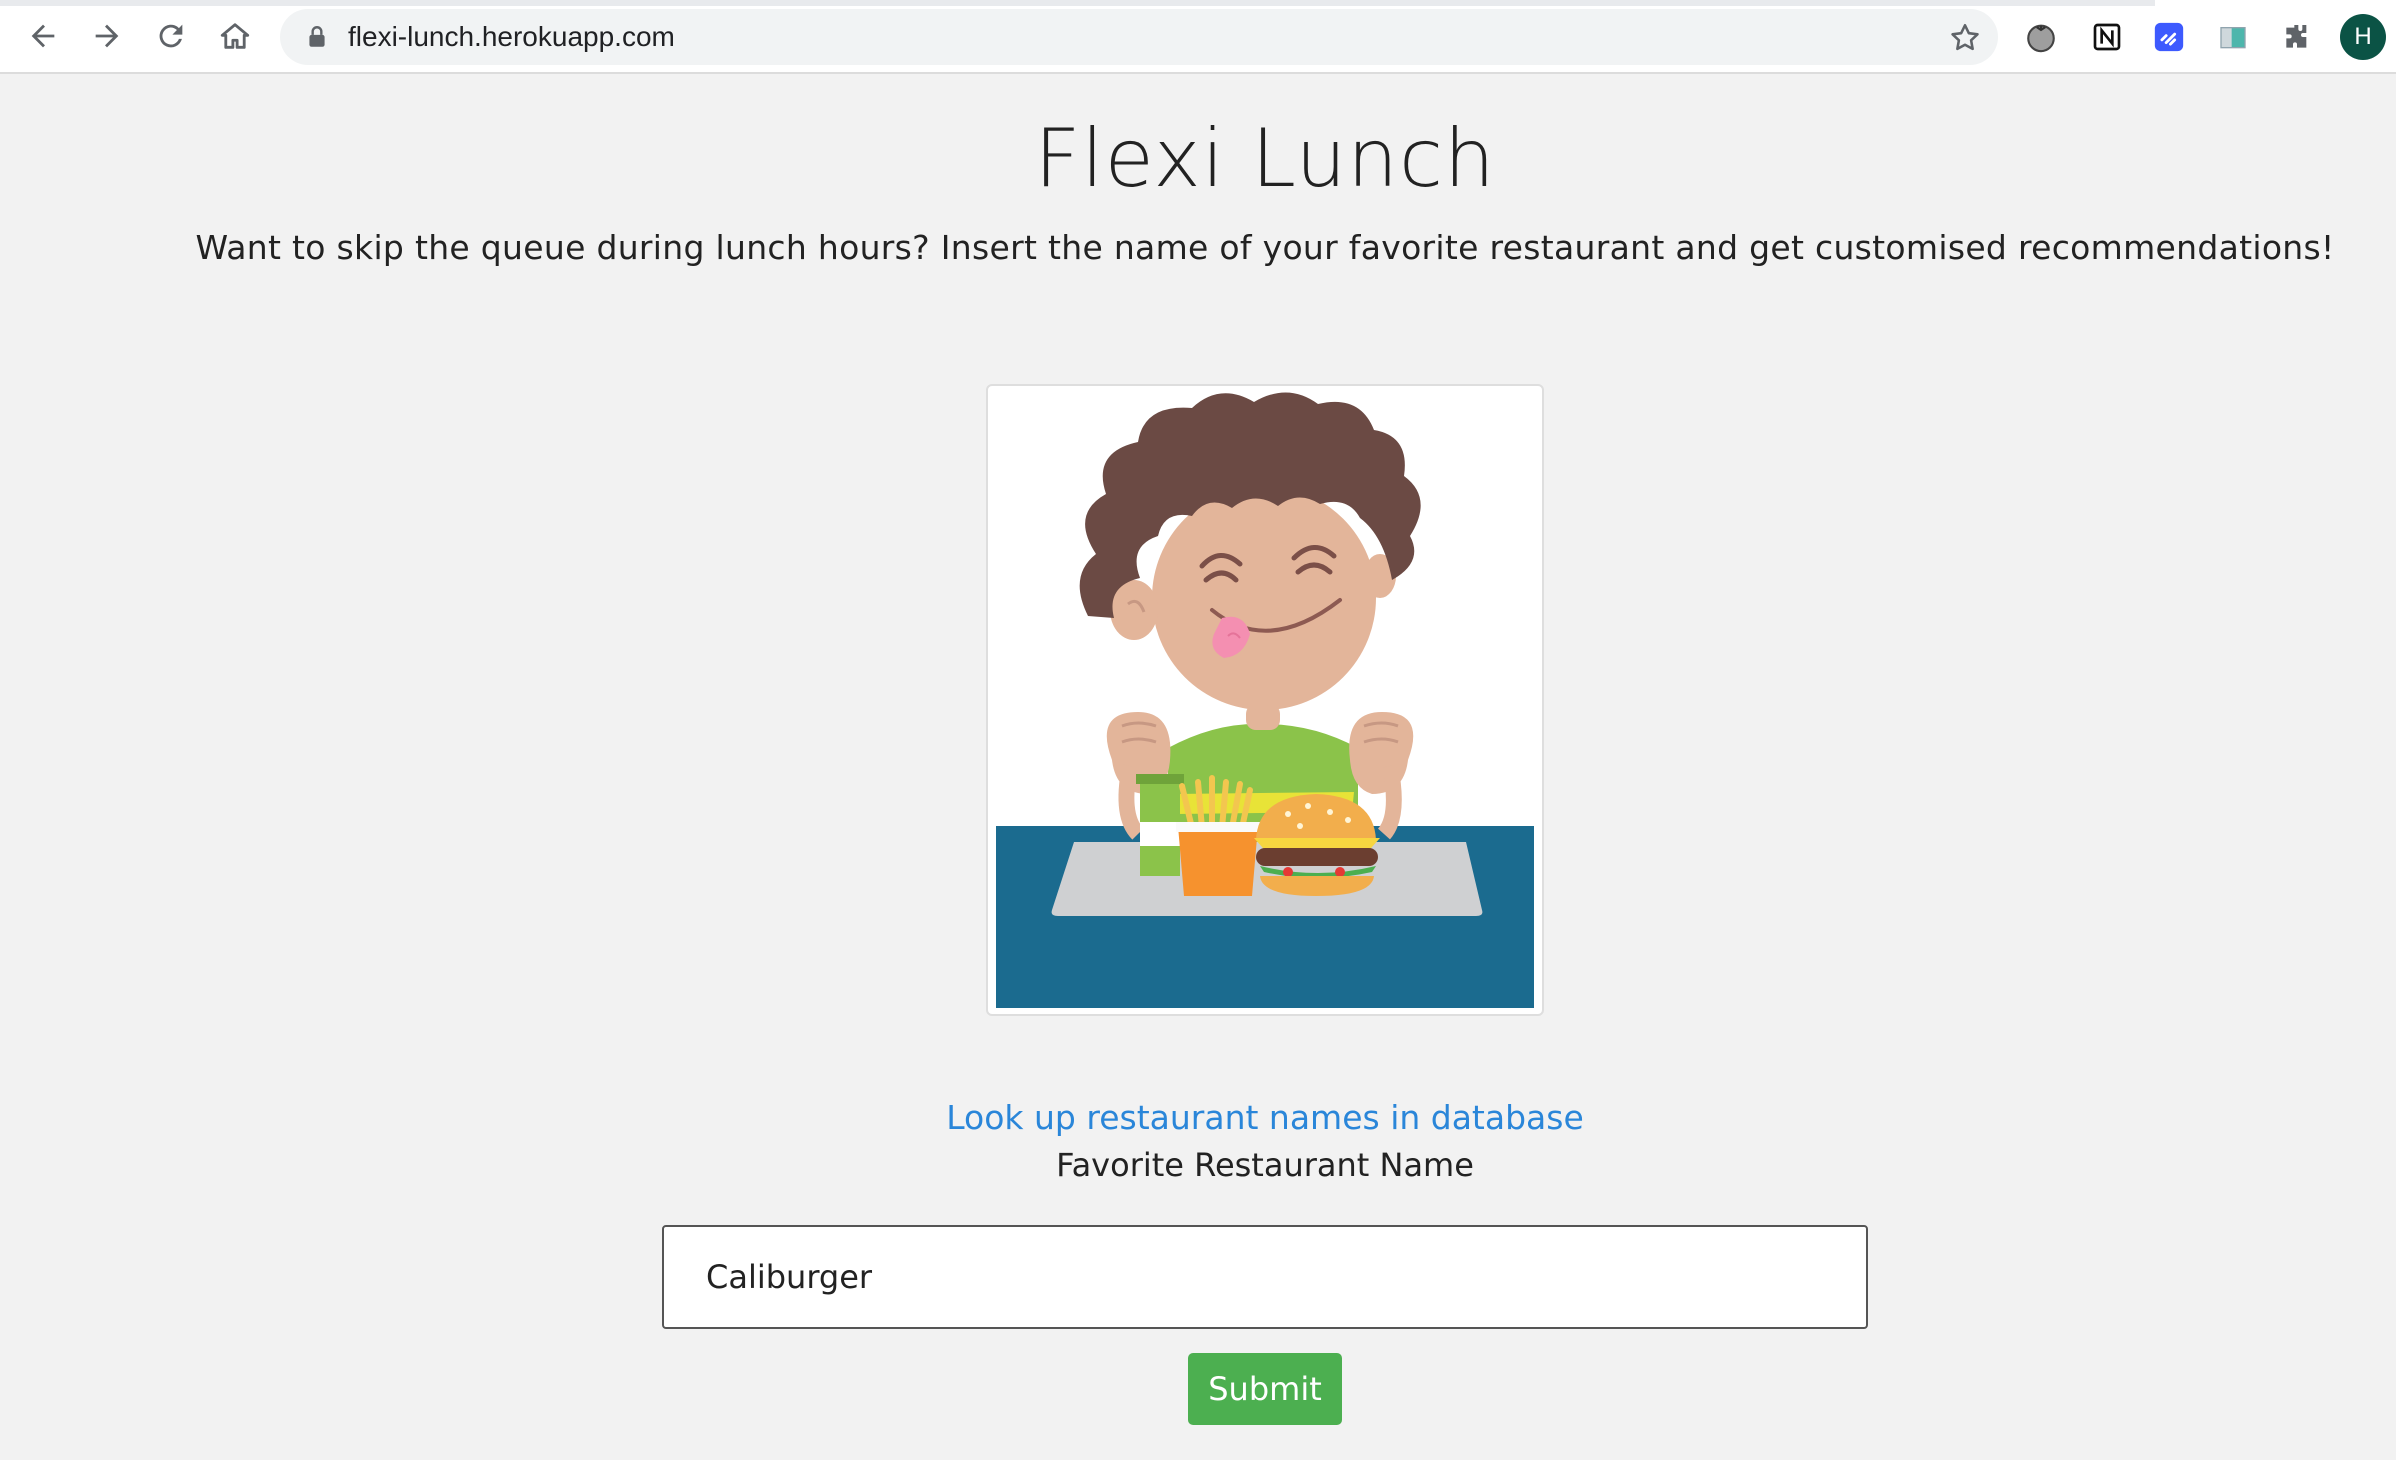 The width and height of the screenshot is (2396, 1460). Describe the element at coordinates (2041, 37) in the screenshot. I see `tomato-timer-icon` at that location.